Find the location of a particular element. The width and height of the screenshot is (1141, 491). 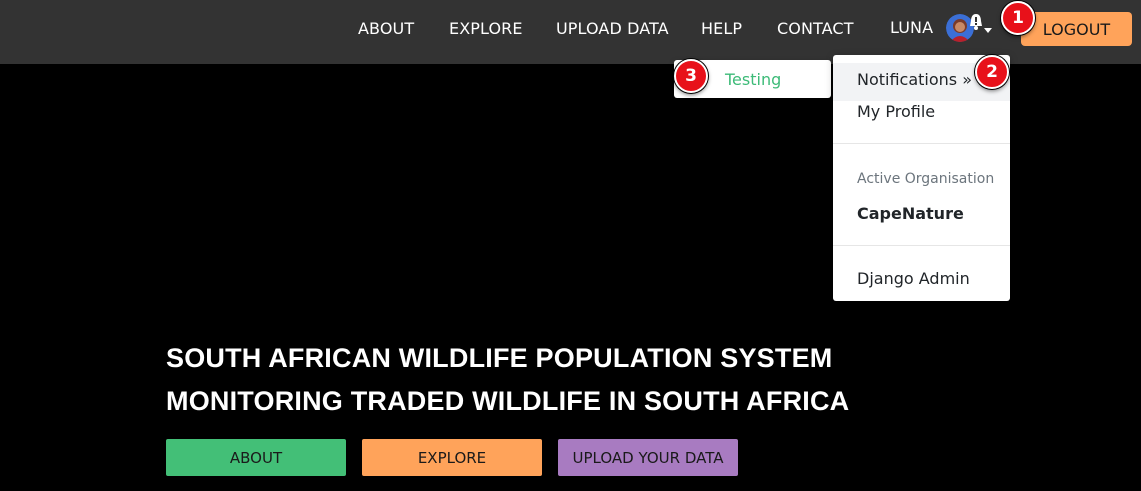

nav-contact-link: CONTACT is located at coordinates (815, 28).